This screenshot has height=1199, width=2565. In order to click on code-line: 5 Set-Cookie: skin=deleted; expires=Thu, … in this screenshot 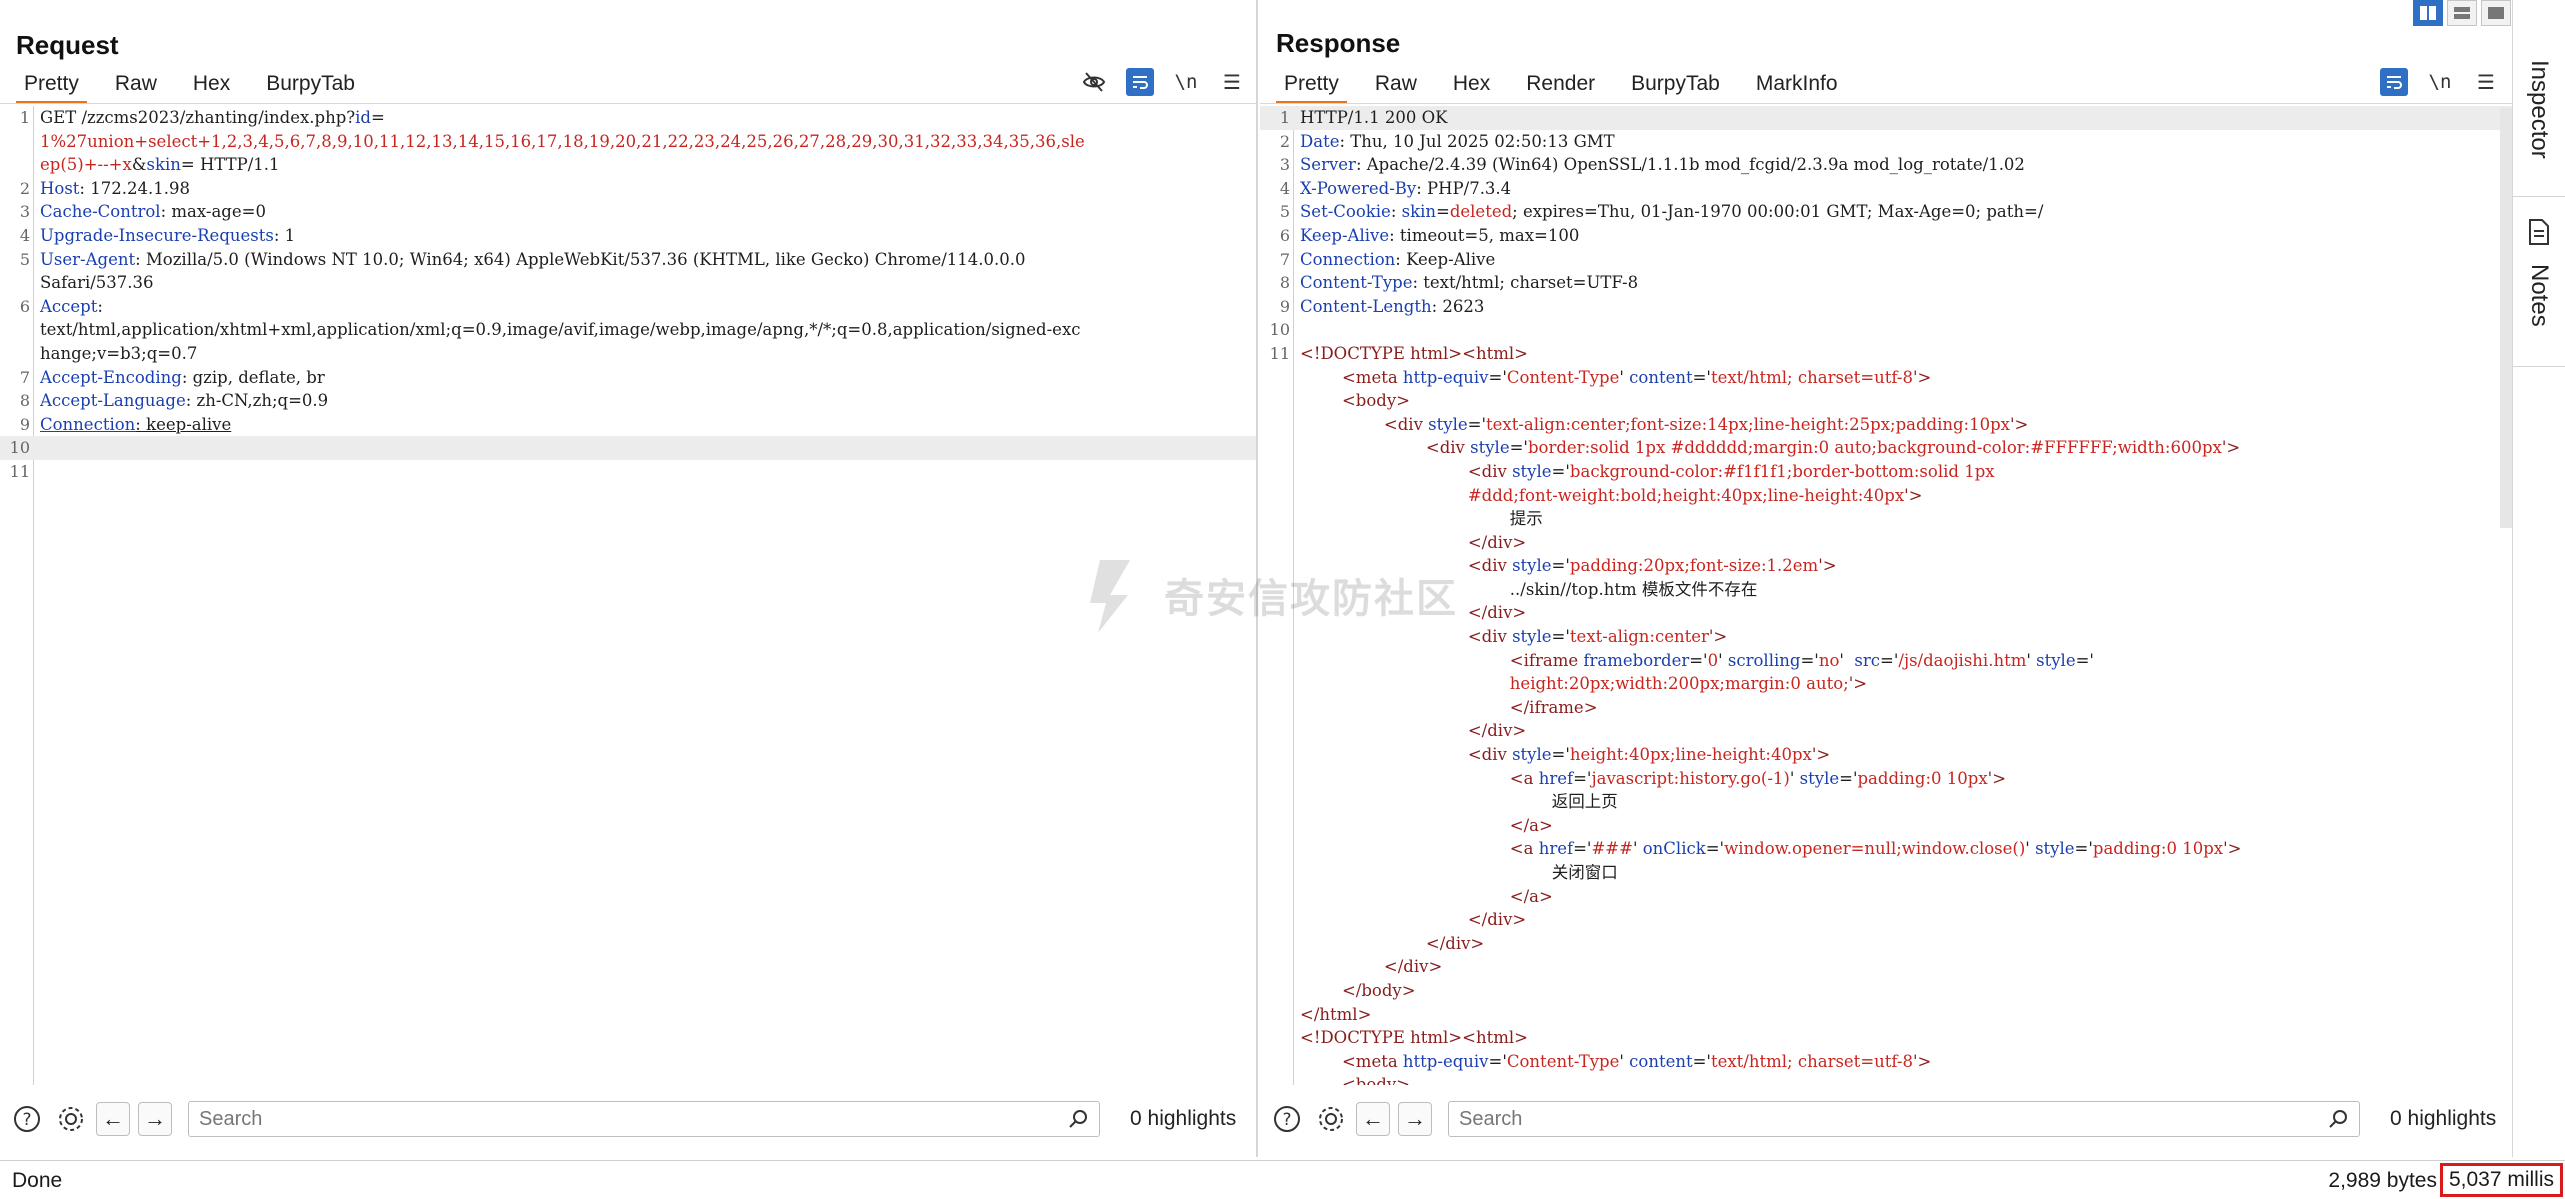, I will do `click(1886, 212)`.